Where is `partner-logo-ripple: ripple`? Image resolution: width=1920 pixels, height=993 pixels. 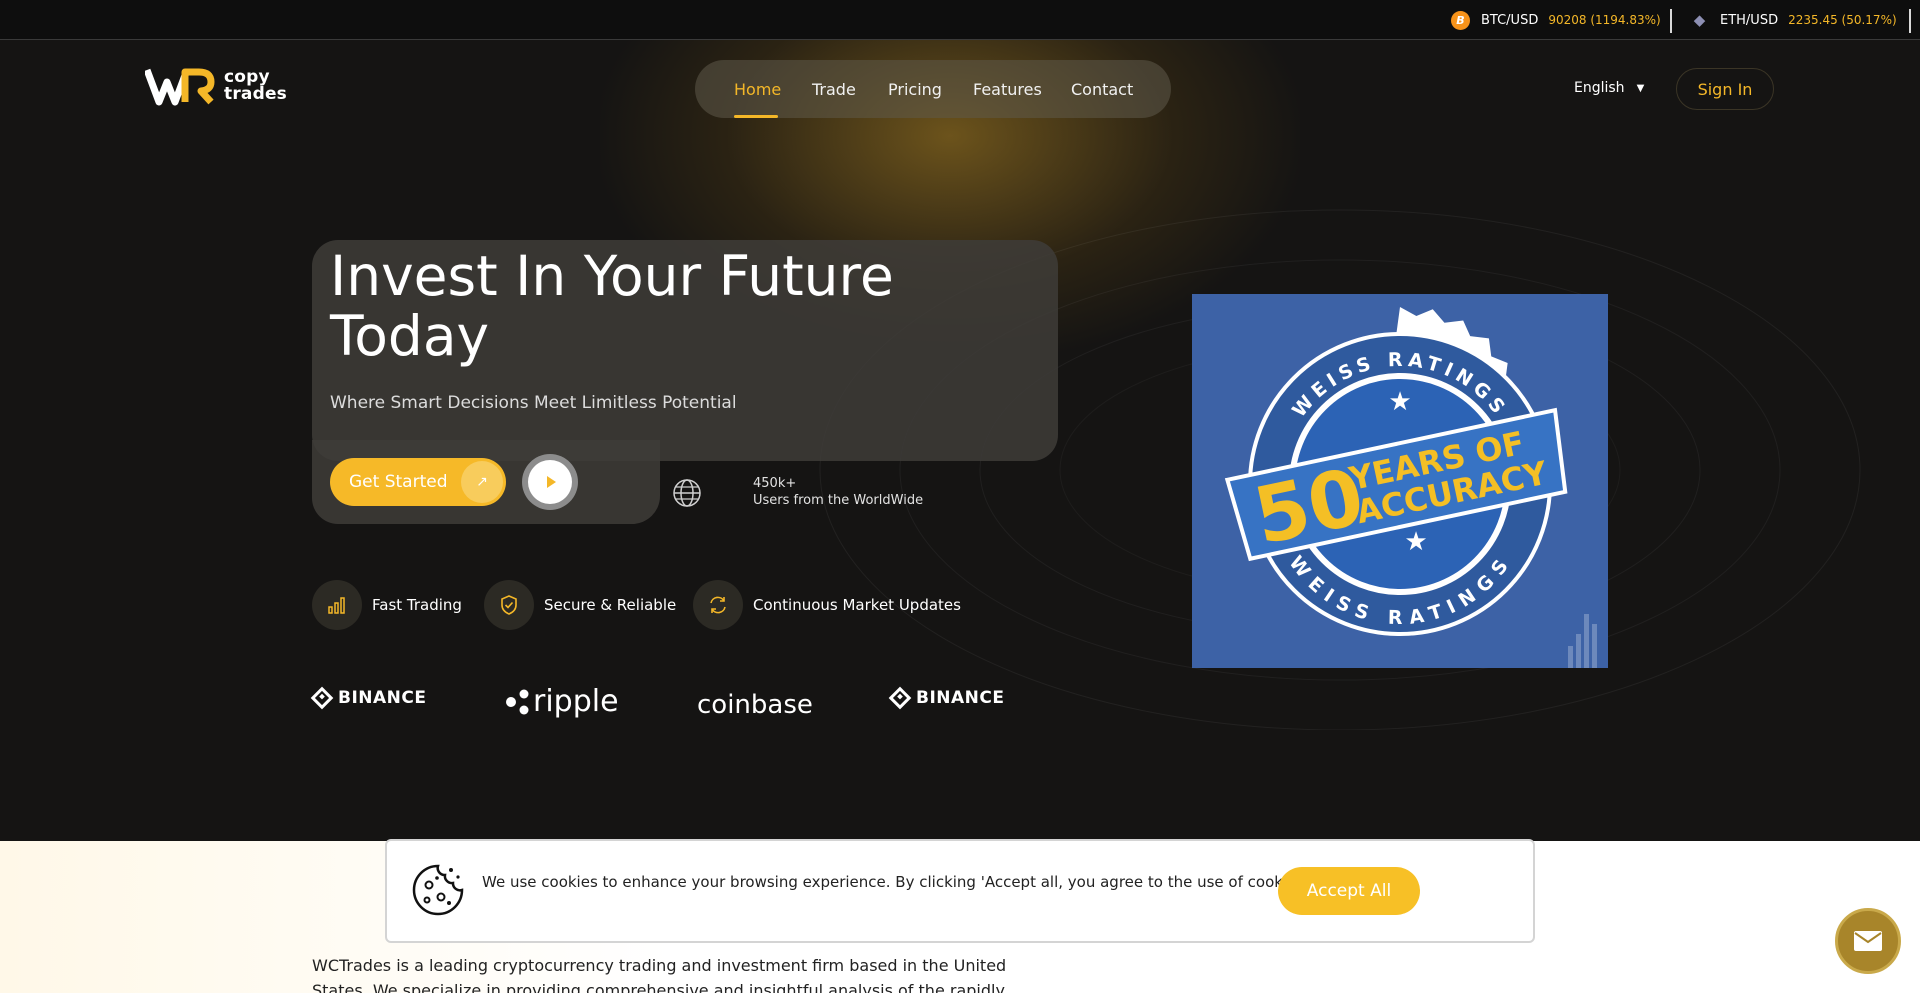 partner-logo-ripple: ripple is located at coordinates (562, 701).